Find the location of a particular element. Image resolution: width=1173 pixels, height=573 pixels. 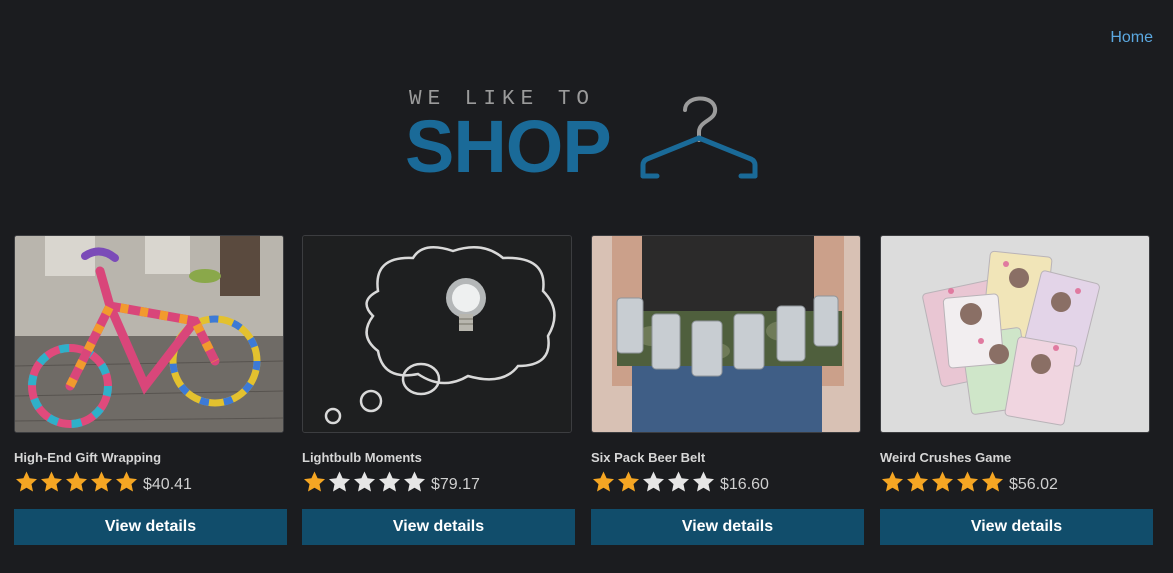

yarn-bombed-bicycle-image is located at coordinates (149, 334).